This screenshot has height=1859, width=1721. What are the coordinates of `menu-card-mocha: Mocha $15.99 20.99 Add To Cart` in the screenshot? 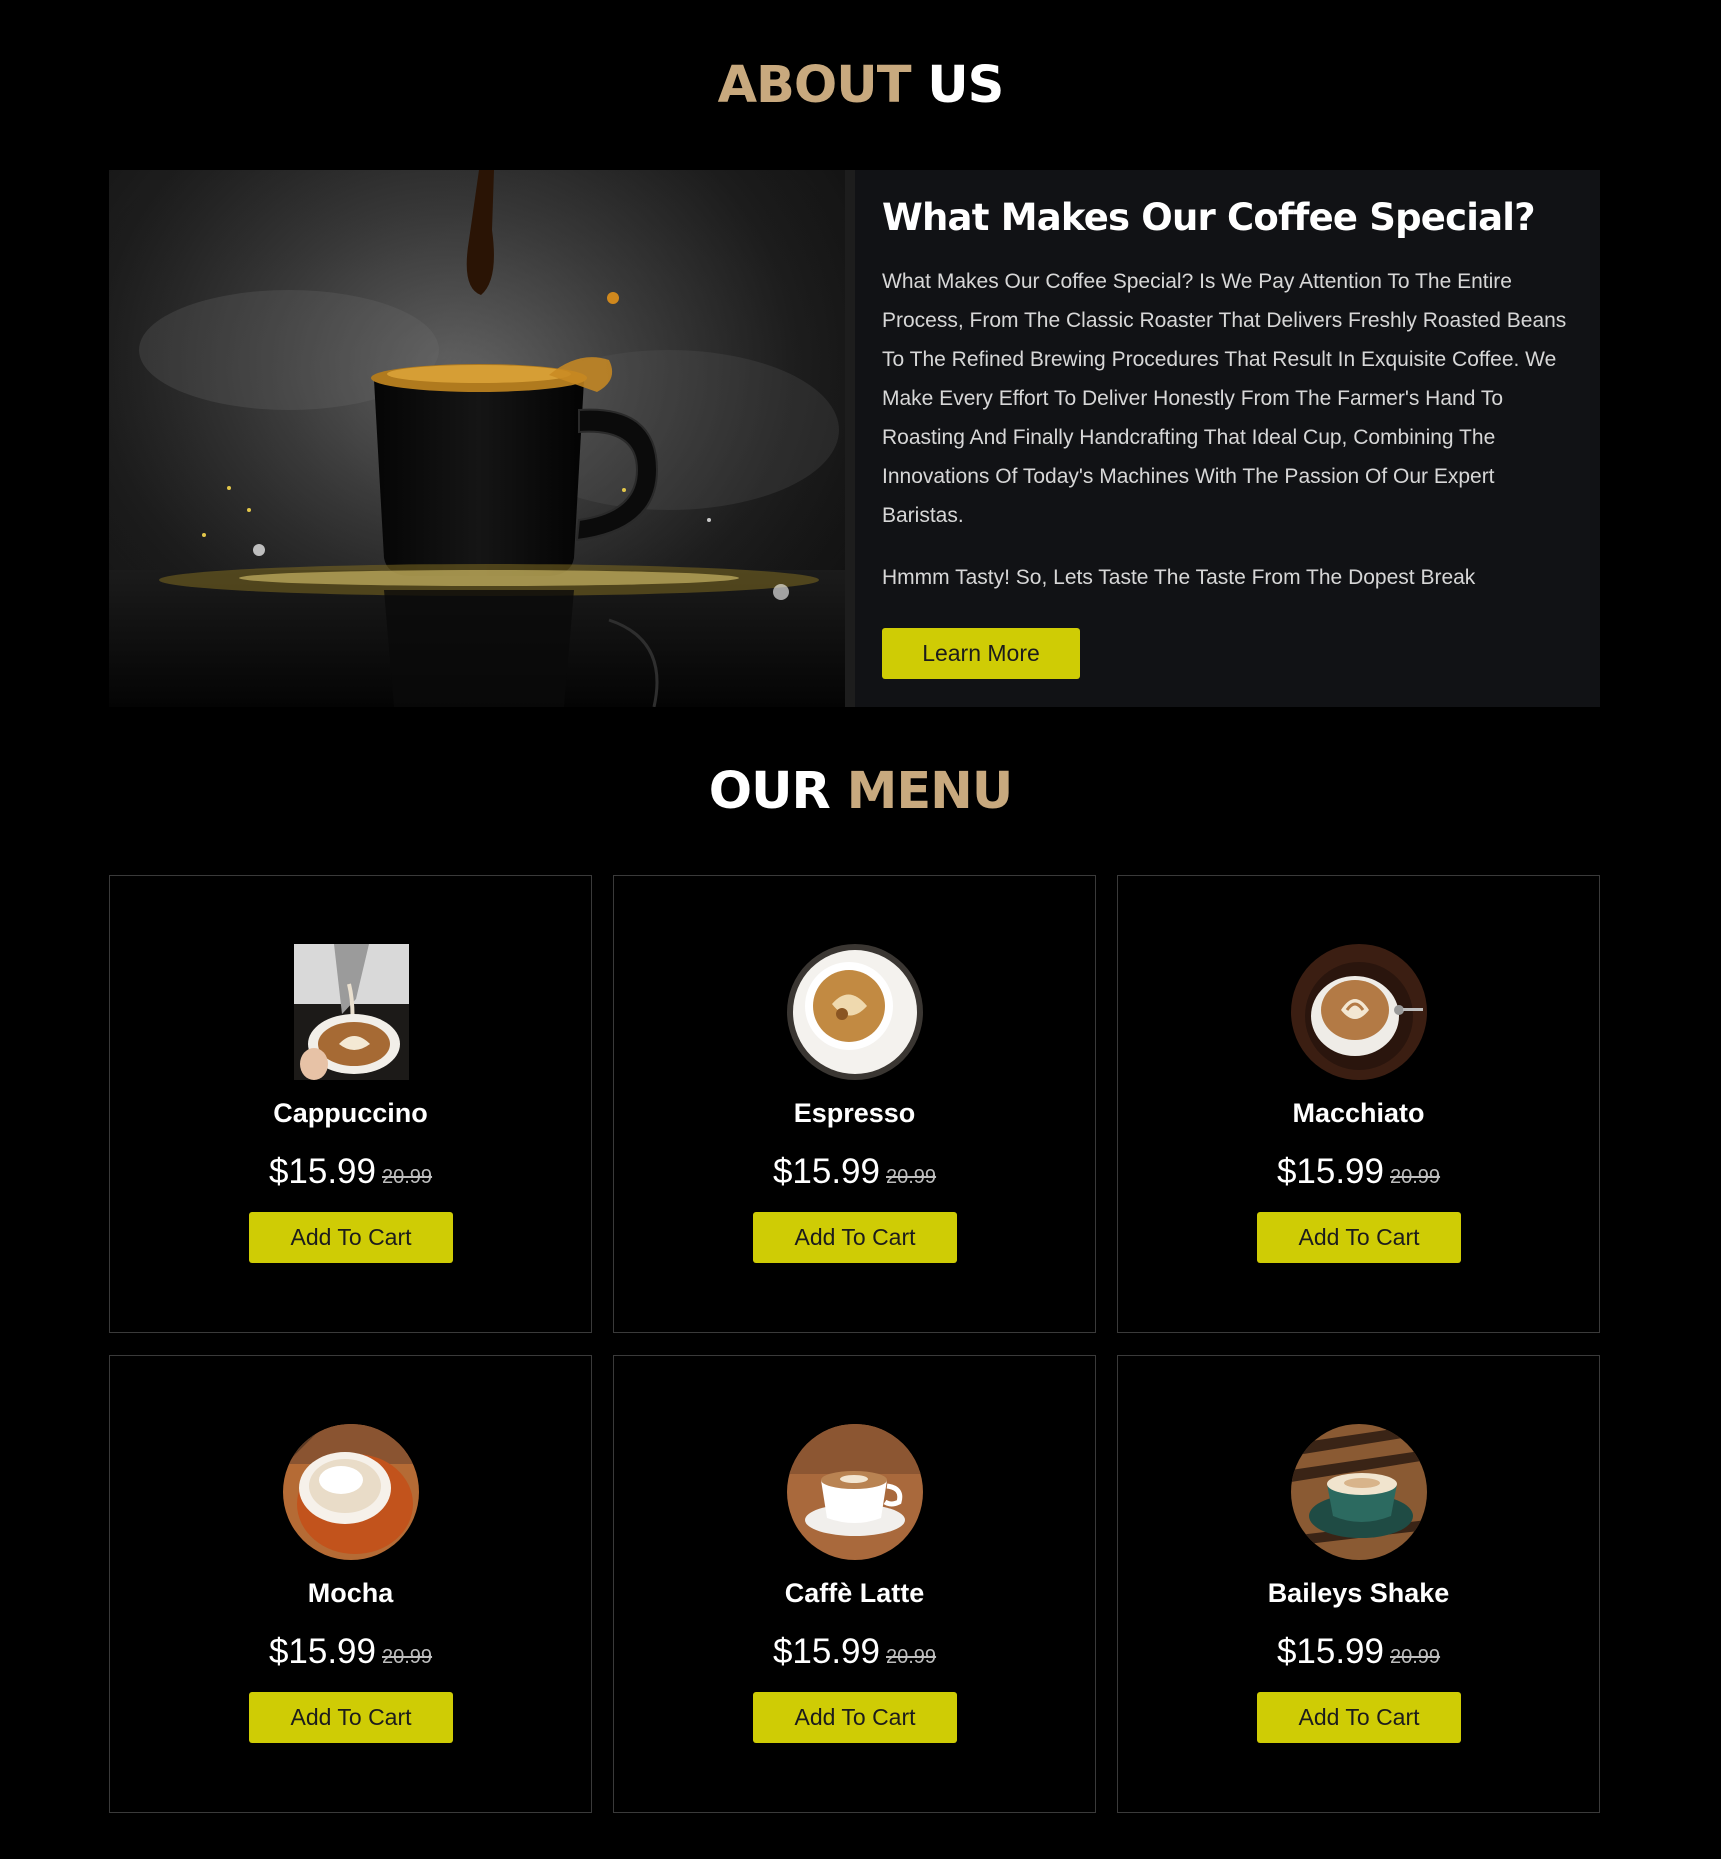 It's located at (350, 1584).